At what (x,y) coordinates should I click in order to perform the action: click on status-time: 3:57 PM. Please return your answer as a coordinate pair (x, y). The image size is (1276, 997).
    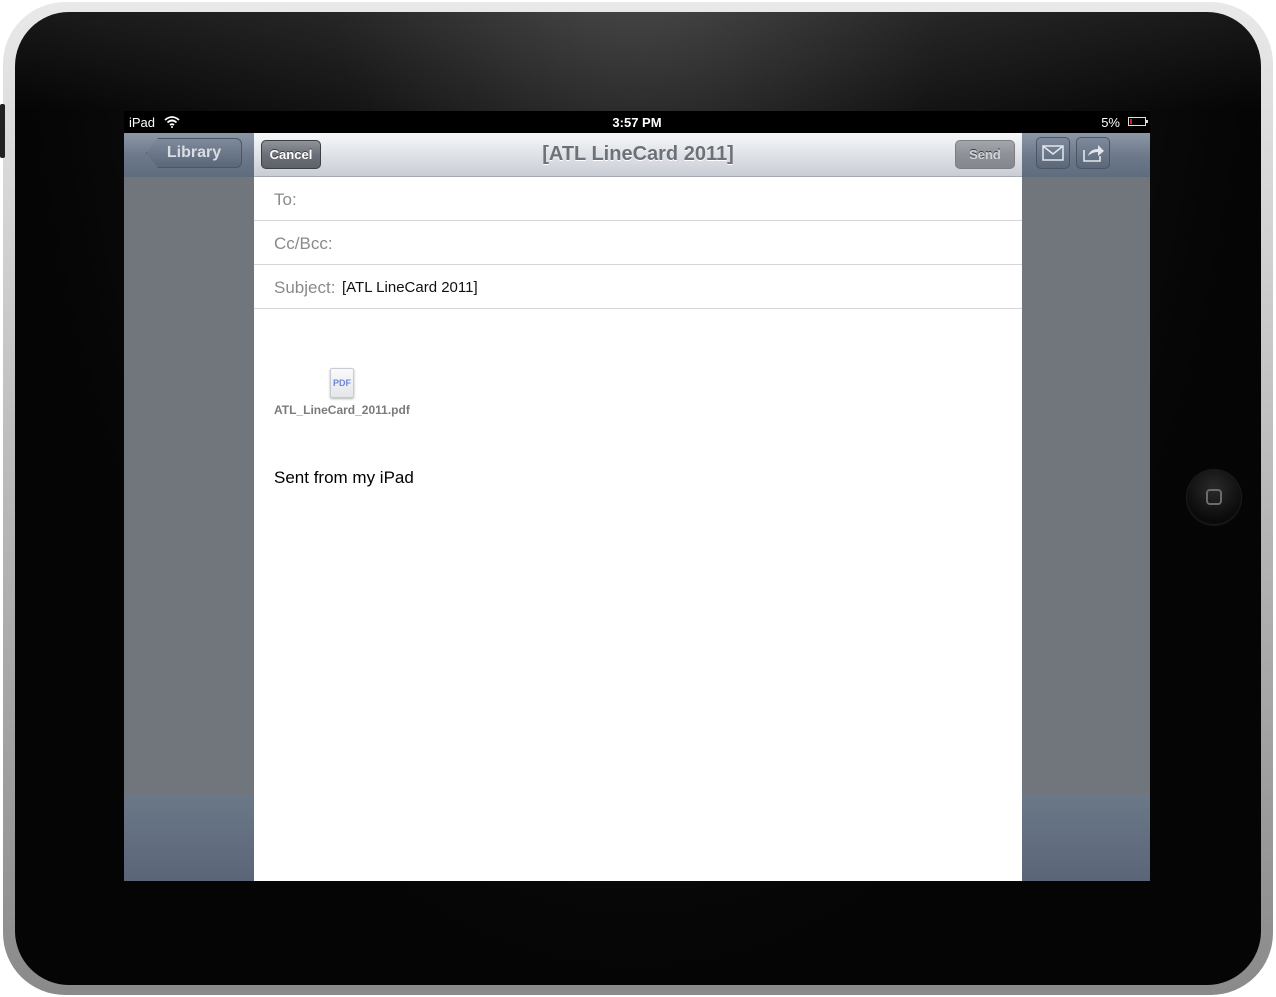
    Looking at the image, I should click on (637, 122).